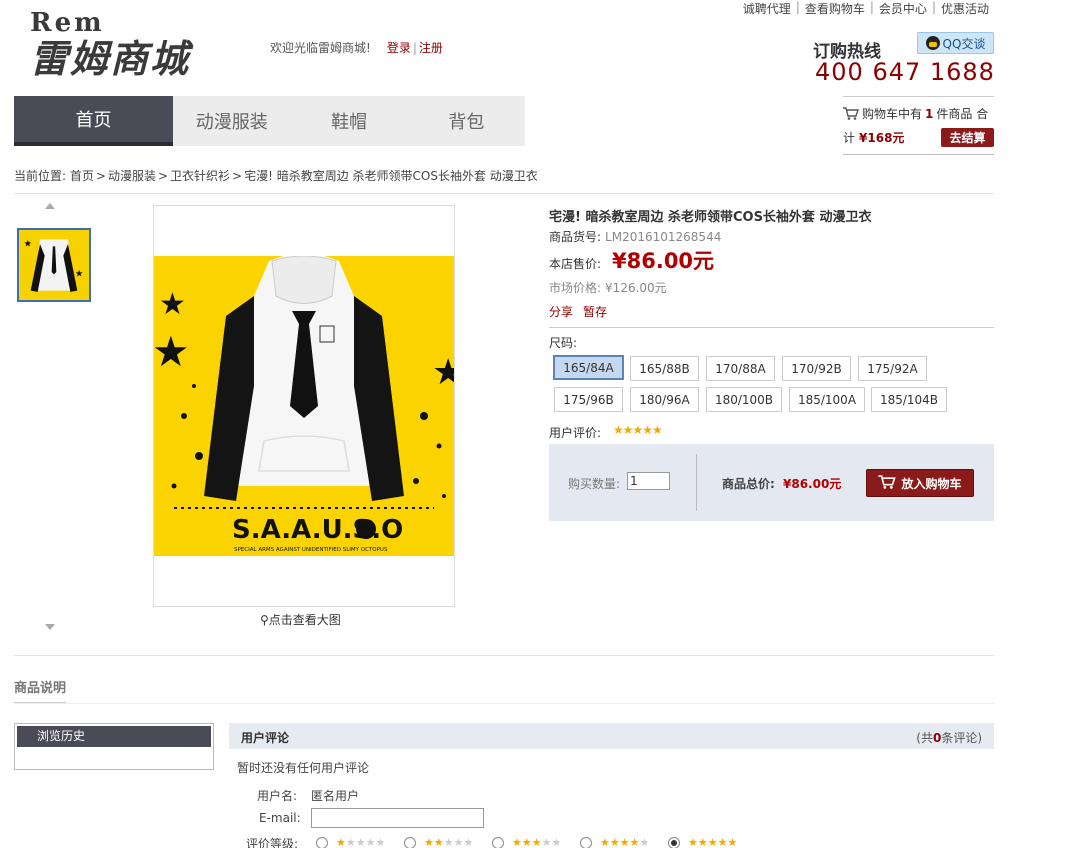  I want to click on rank-option-5: ★★★★★, so click(702, 842).